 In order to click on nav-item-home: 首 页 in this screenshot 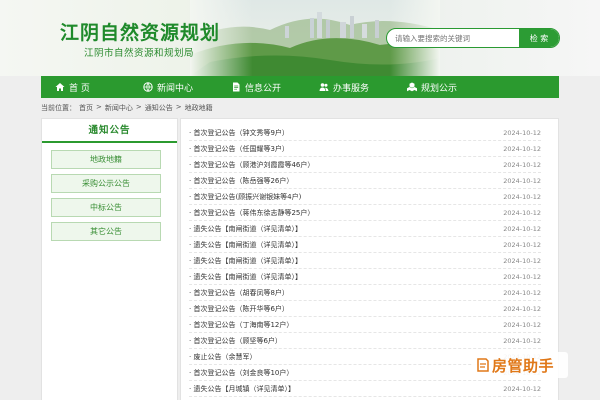, I will do `click(85, 87)`.